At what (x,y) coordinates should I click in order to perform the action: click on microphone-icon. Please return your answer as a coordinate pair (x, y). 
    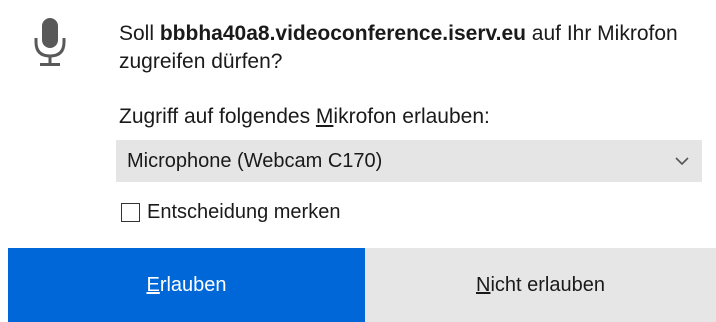
    Looking at the image, I should click on (50, 44).